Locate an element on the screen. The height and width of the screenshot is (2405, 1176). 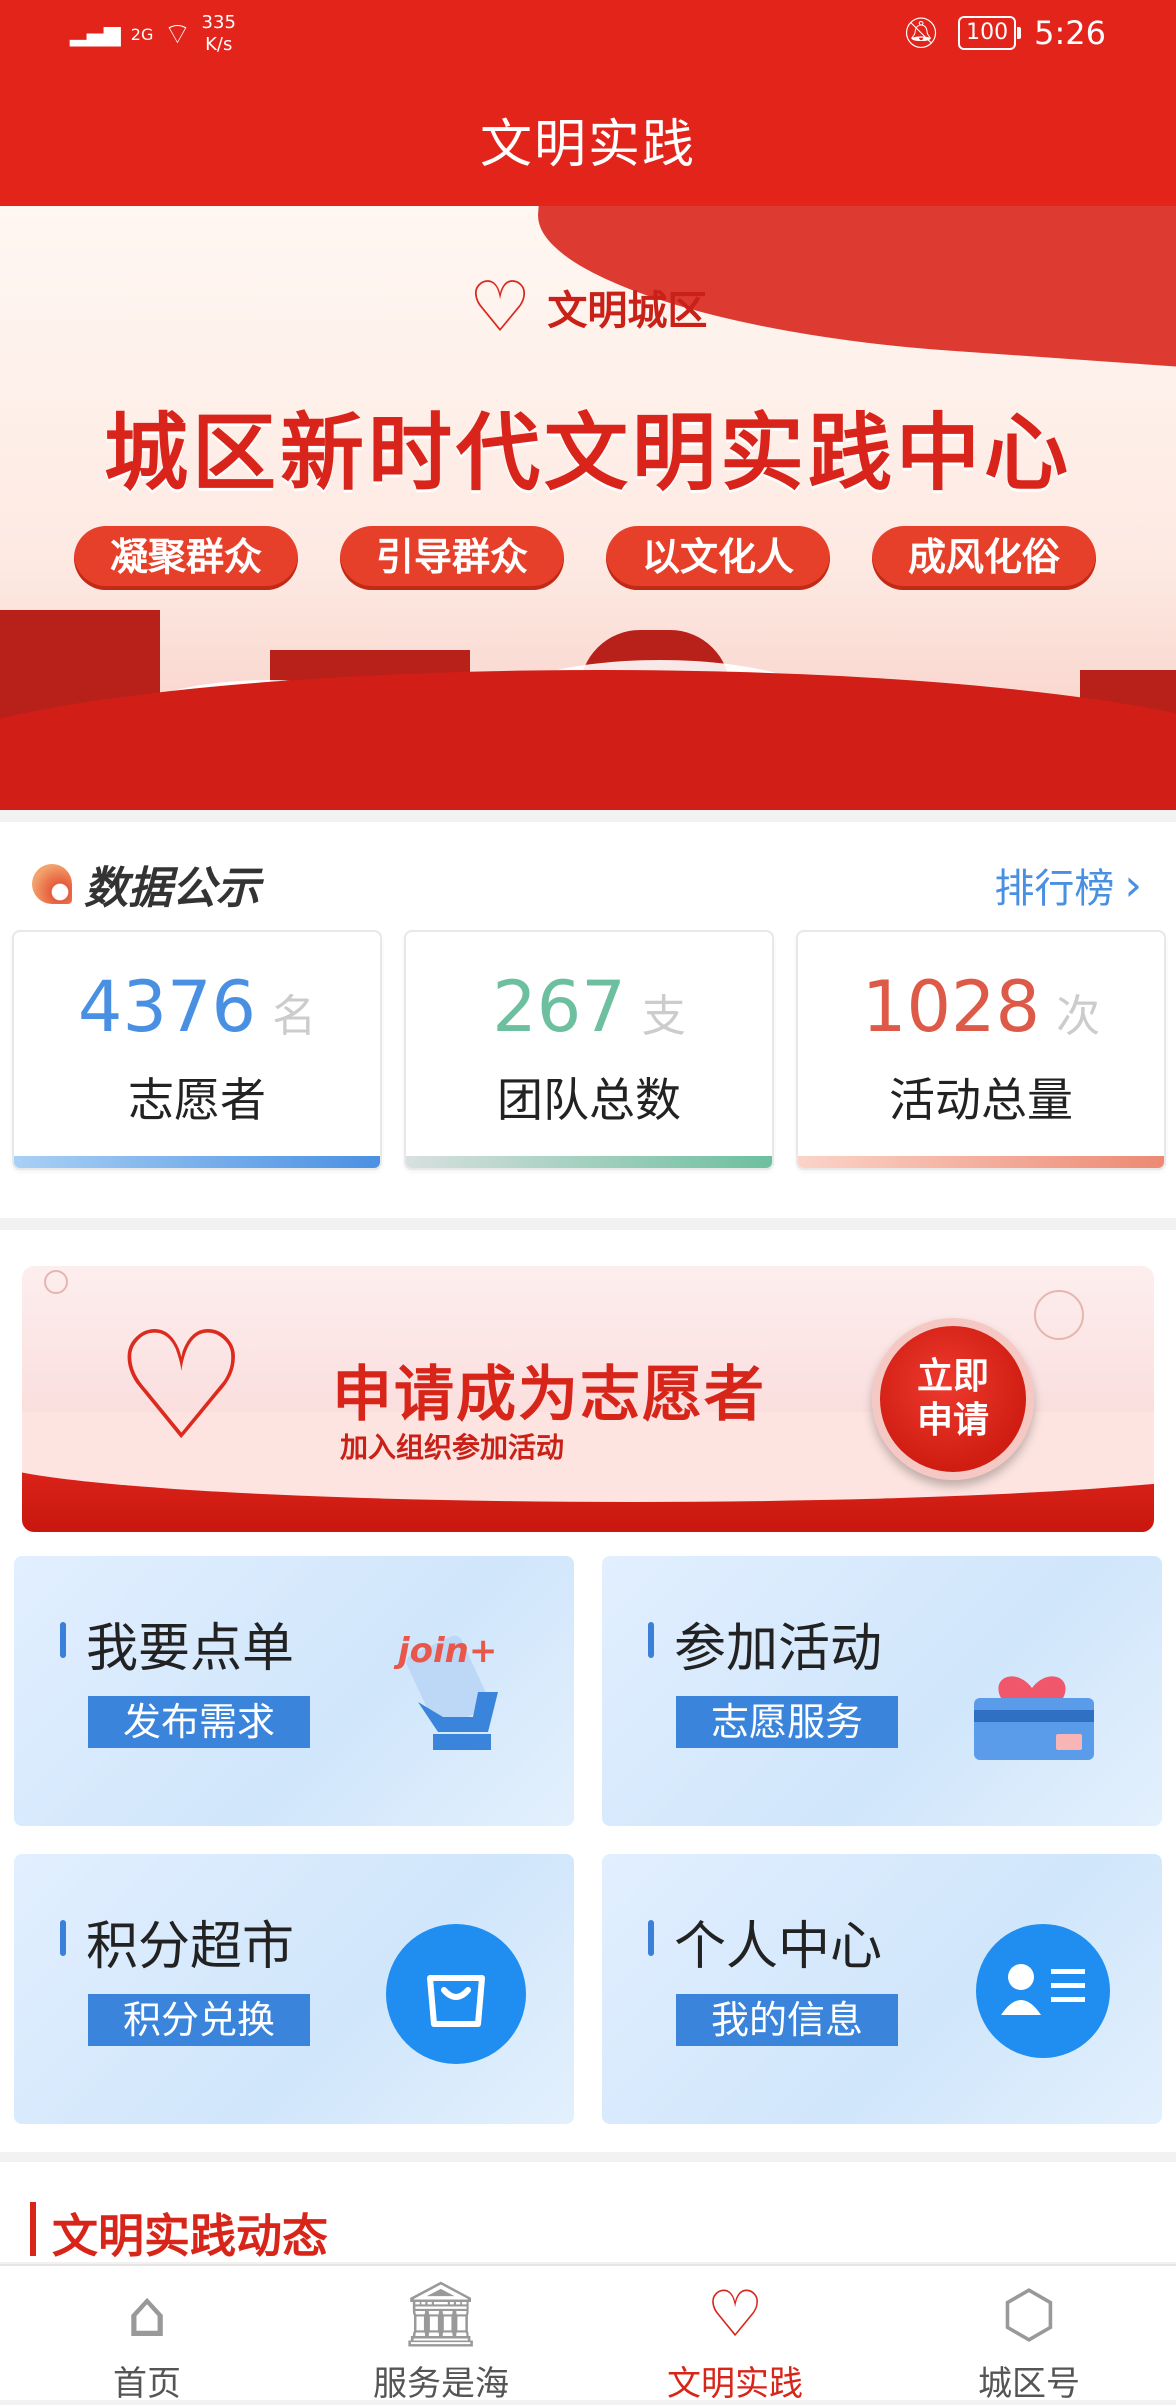
fan-icon is located at coordinates (52, 884).